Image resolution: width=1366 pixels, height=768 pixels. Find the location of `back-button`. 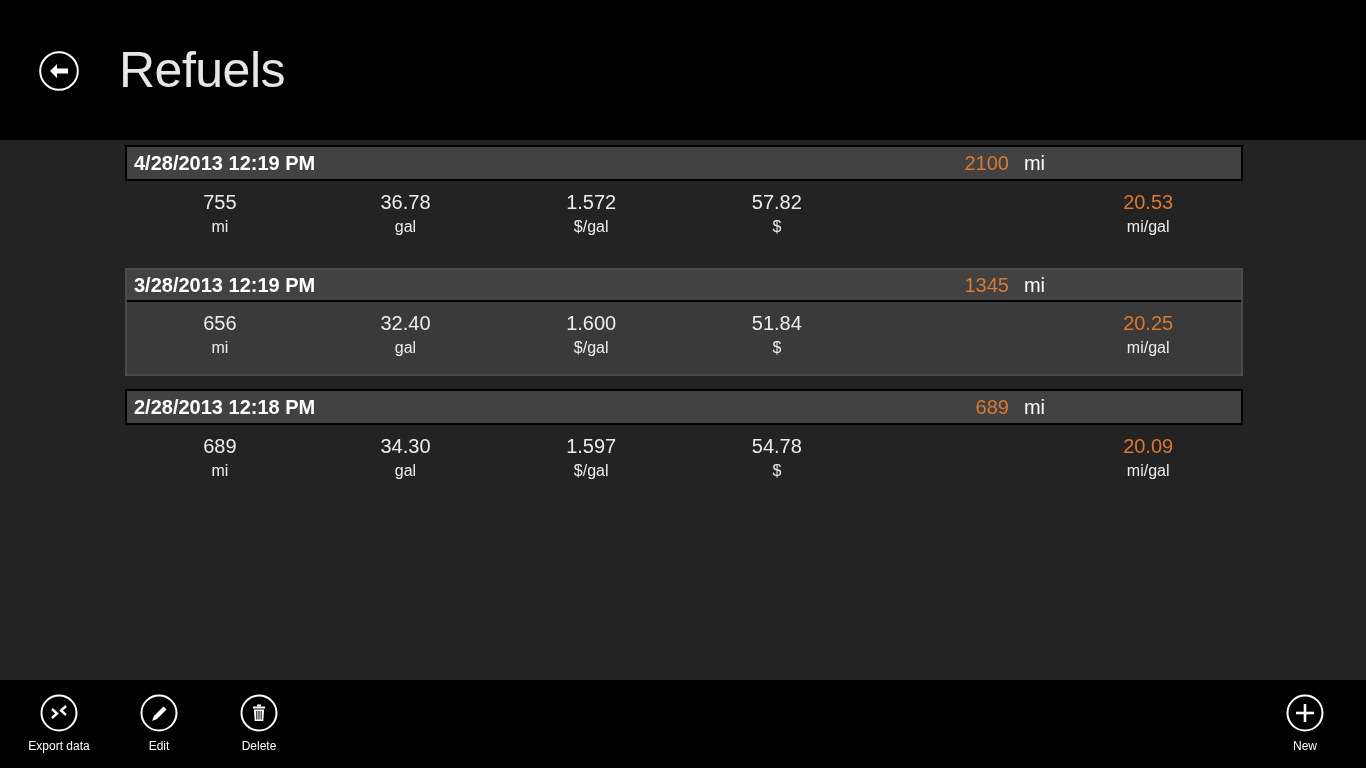

back-button is located at coordinates (59, 71).